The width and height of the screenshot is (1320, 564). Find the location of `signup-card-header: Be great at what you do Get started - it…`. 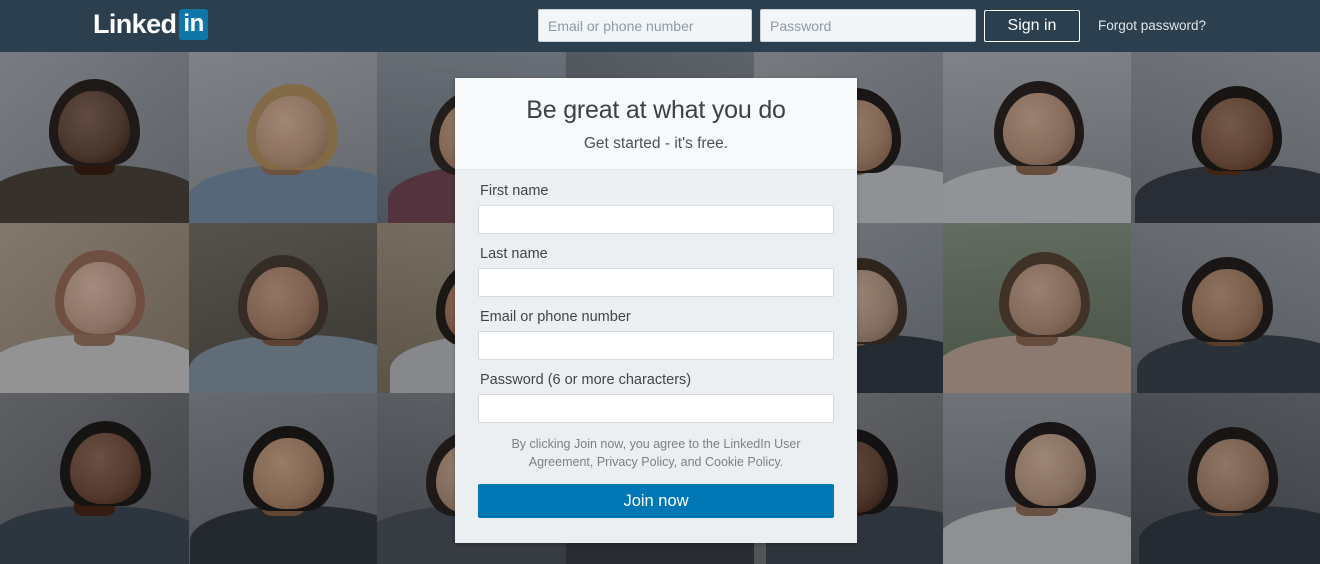

signup-card-header: Be great at what you do Get started - it… is located at coordinates (656, 124).